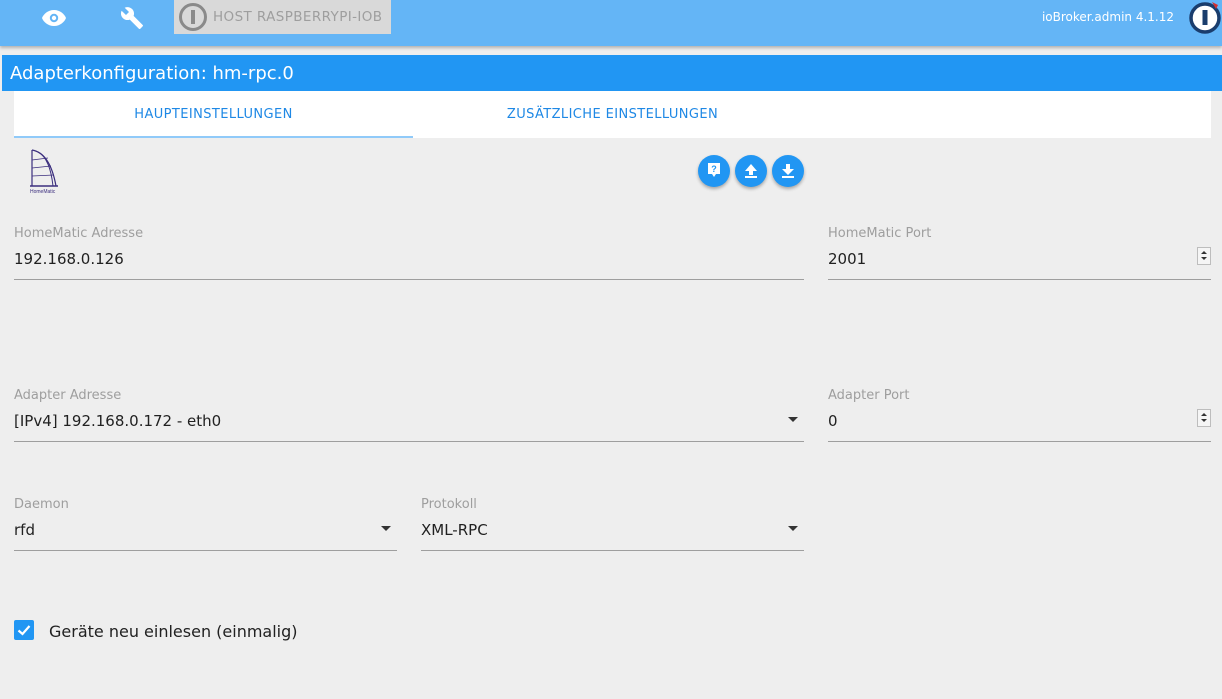 This screenshot has height=699, width=1222. I want to click on adapter-port-input: 0, so click(833, 421).